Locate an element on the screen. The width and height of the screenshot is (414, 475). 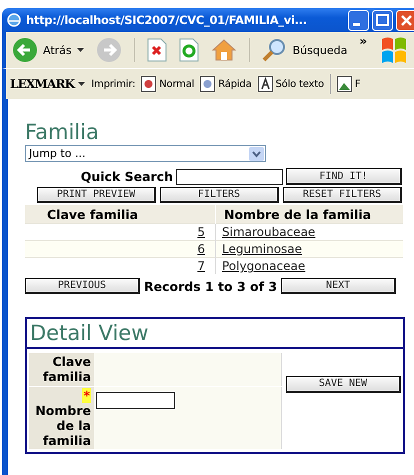
record-name-link: Polygonaceae is located at coordinates (264, 266).